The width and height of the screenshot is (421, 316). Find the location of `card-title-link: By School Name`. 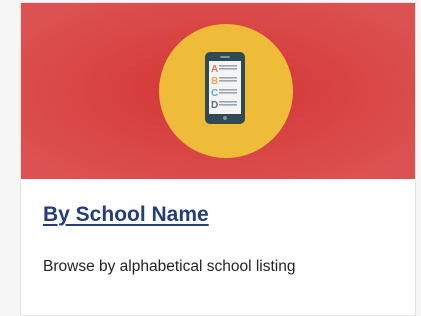

card-title-link: By School Name is located at coordinates (126, 215).